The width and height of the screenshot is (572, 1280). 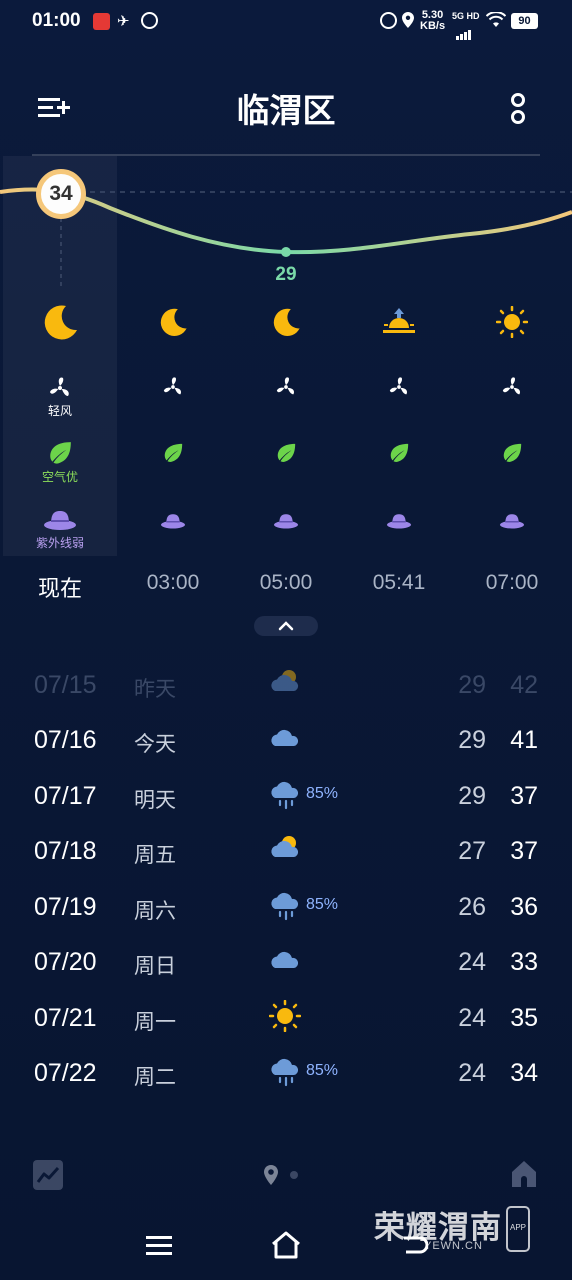 I want to click on cloudy-icon, so click(x=285, y=959).